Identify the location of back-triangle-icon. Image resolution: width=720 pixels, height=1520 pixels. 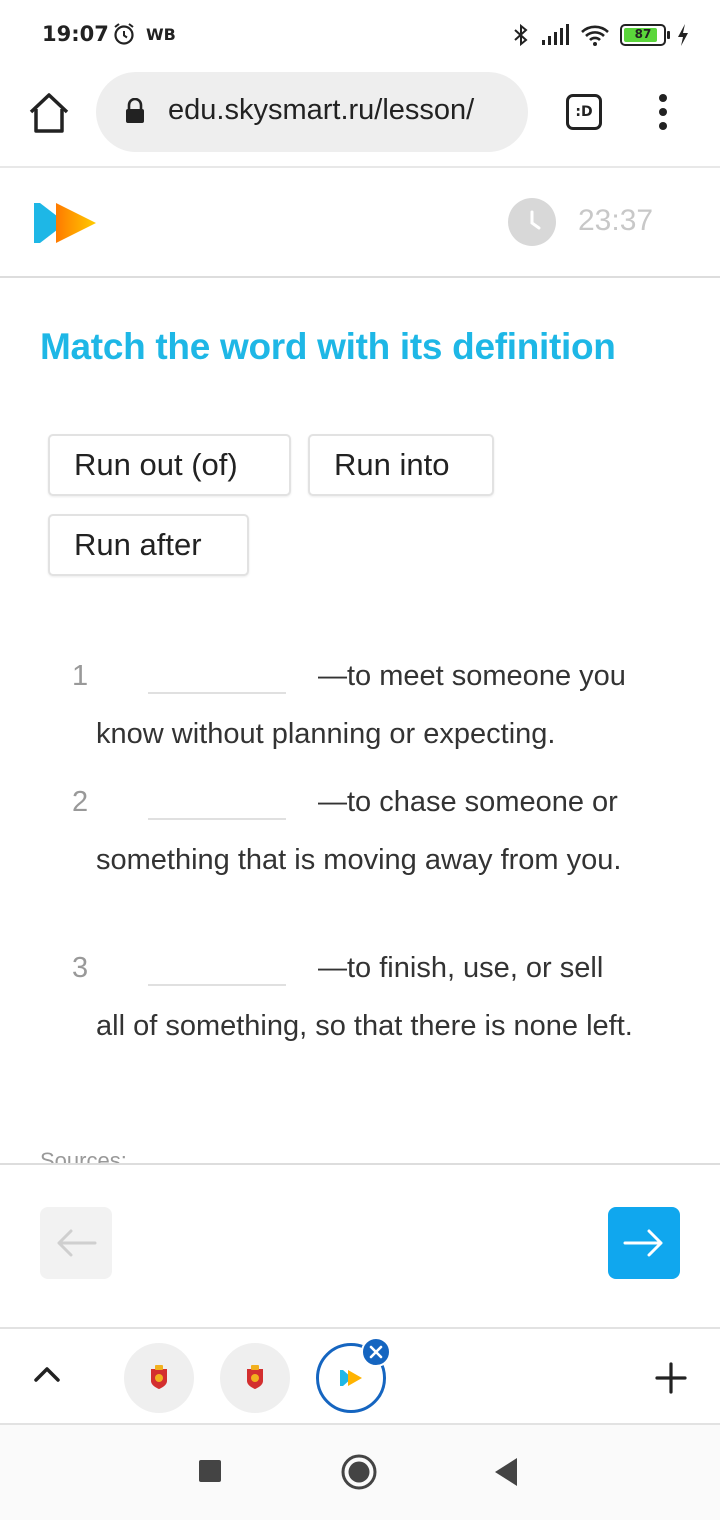
(506, 1472).